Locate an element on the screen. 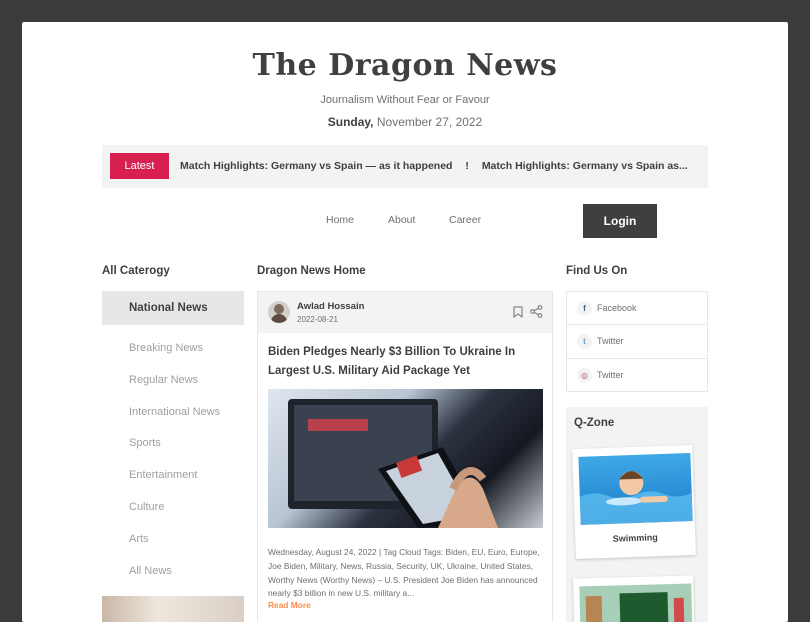 The image size is (810, 622). category-national-news: National News is located at coordinates (173, 308).